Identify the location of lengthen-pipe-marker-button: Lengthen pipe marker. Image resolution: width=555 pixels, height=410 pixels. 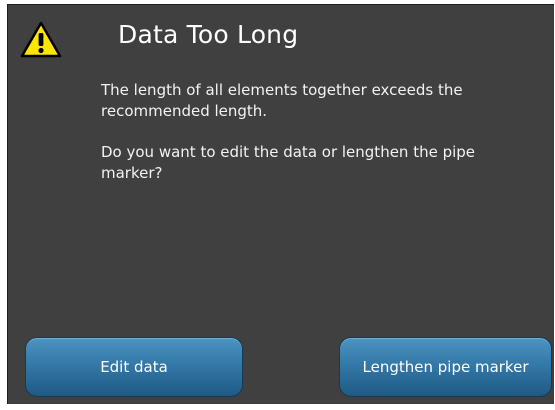
(445, 367).